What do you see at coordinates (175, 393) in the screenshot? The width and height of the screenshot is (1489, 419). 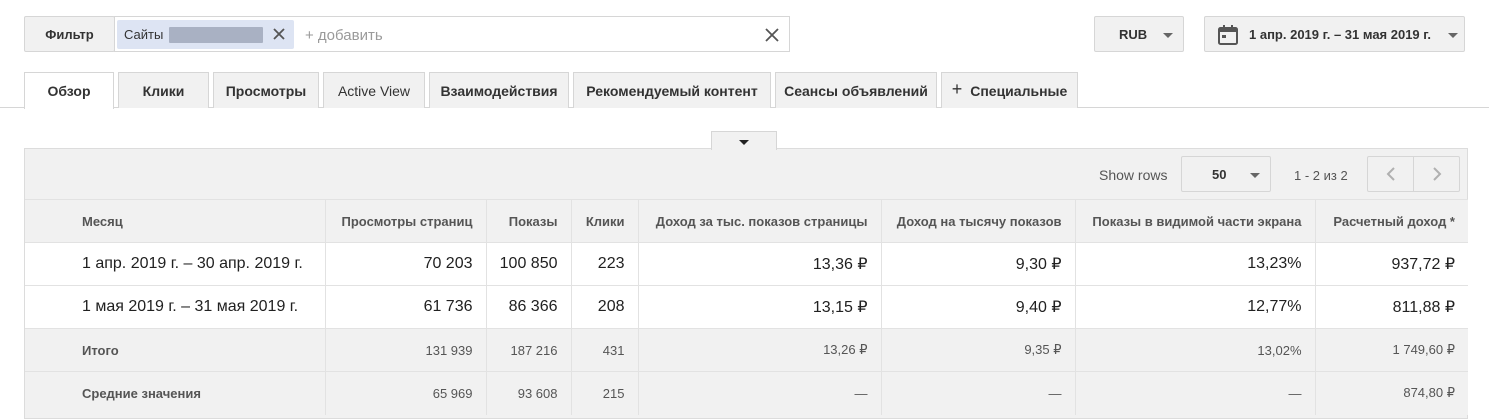 I see `average-row-label: Средние значения` at bounding box center [175, 393].